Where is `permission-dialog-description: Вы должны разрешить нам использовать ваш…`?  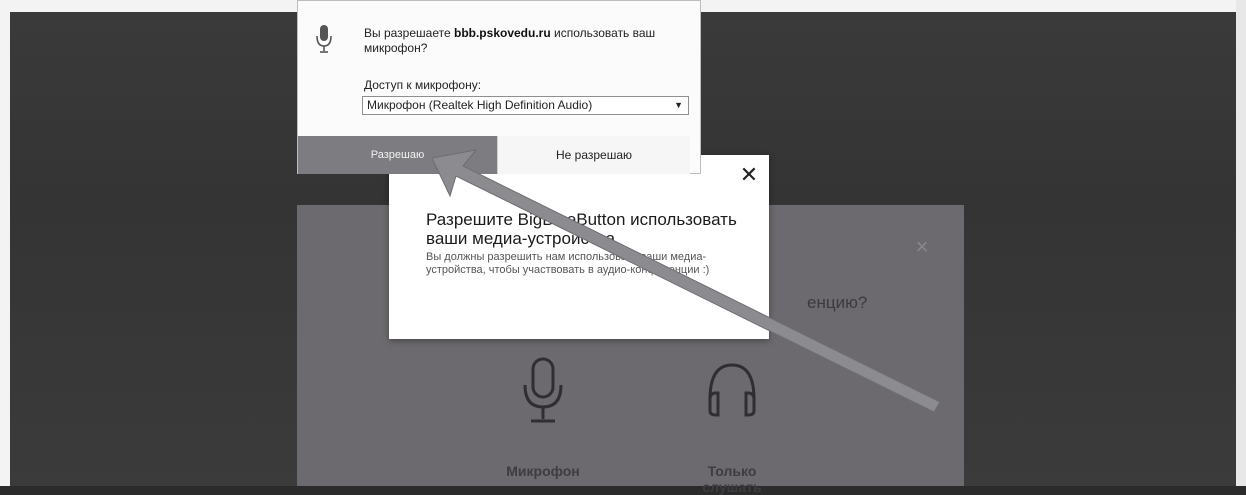
permission-dialog-description: Вы должны разрешить нам использовать ваш… is located at coordinates (568, 263).